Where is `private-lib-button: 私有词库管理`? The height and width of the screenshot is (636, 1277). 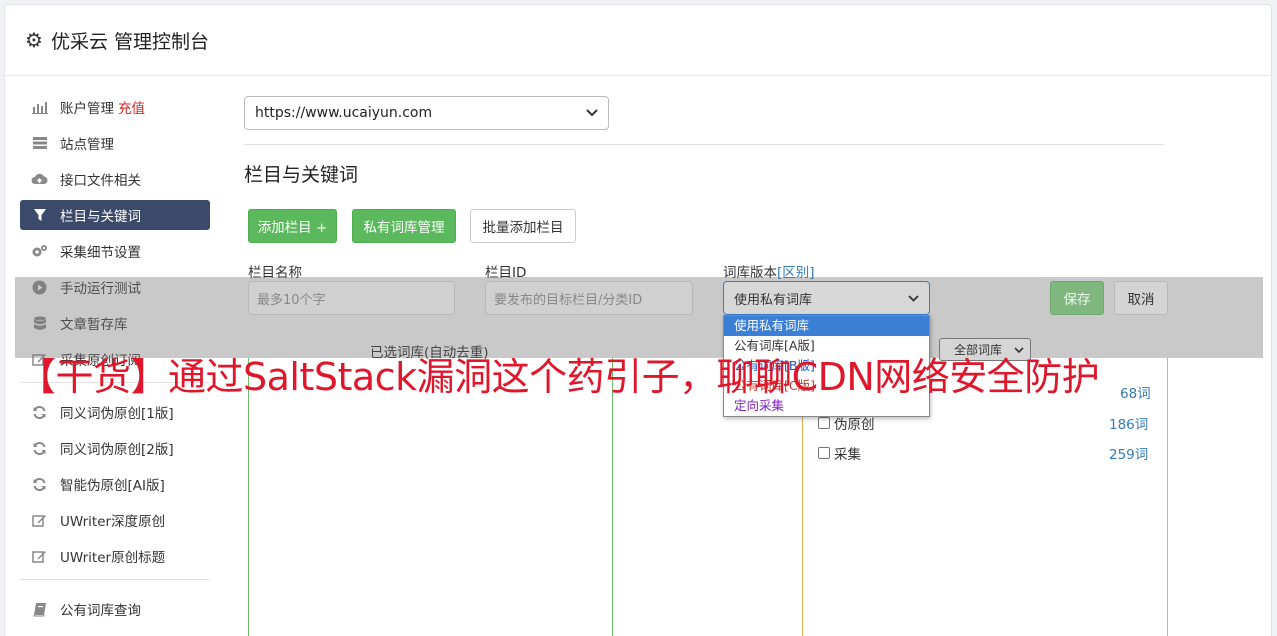 private-lib-button: 私有词库管理 is located at coordinates (404, 226).